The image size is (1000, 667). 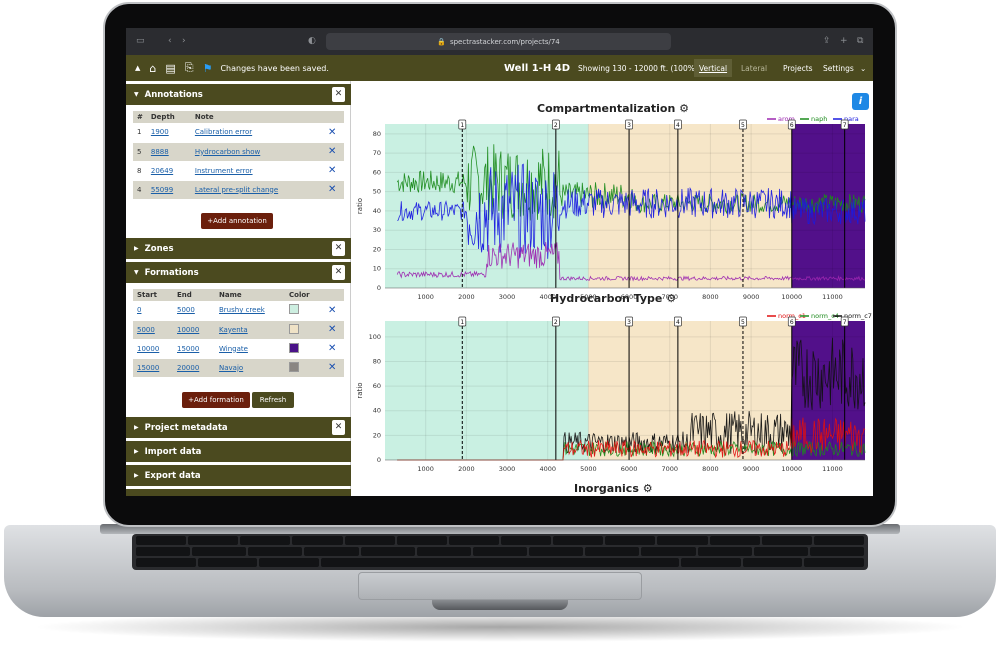 I want to click on column-header: End, so click(x=194, y=295).